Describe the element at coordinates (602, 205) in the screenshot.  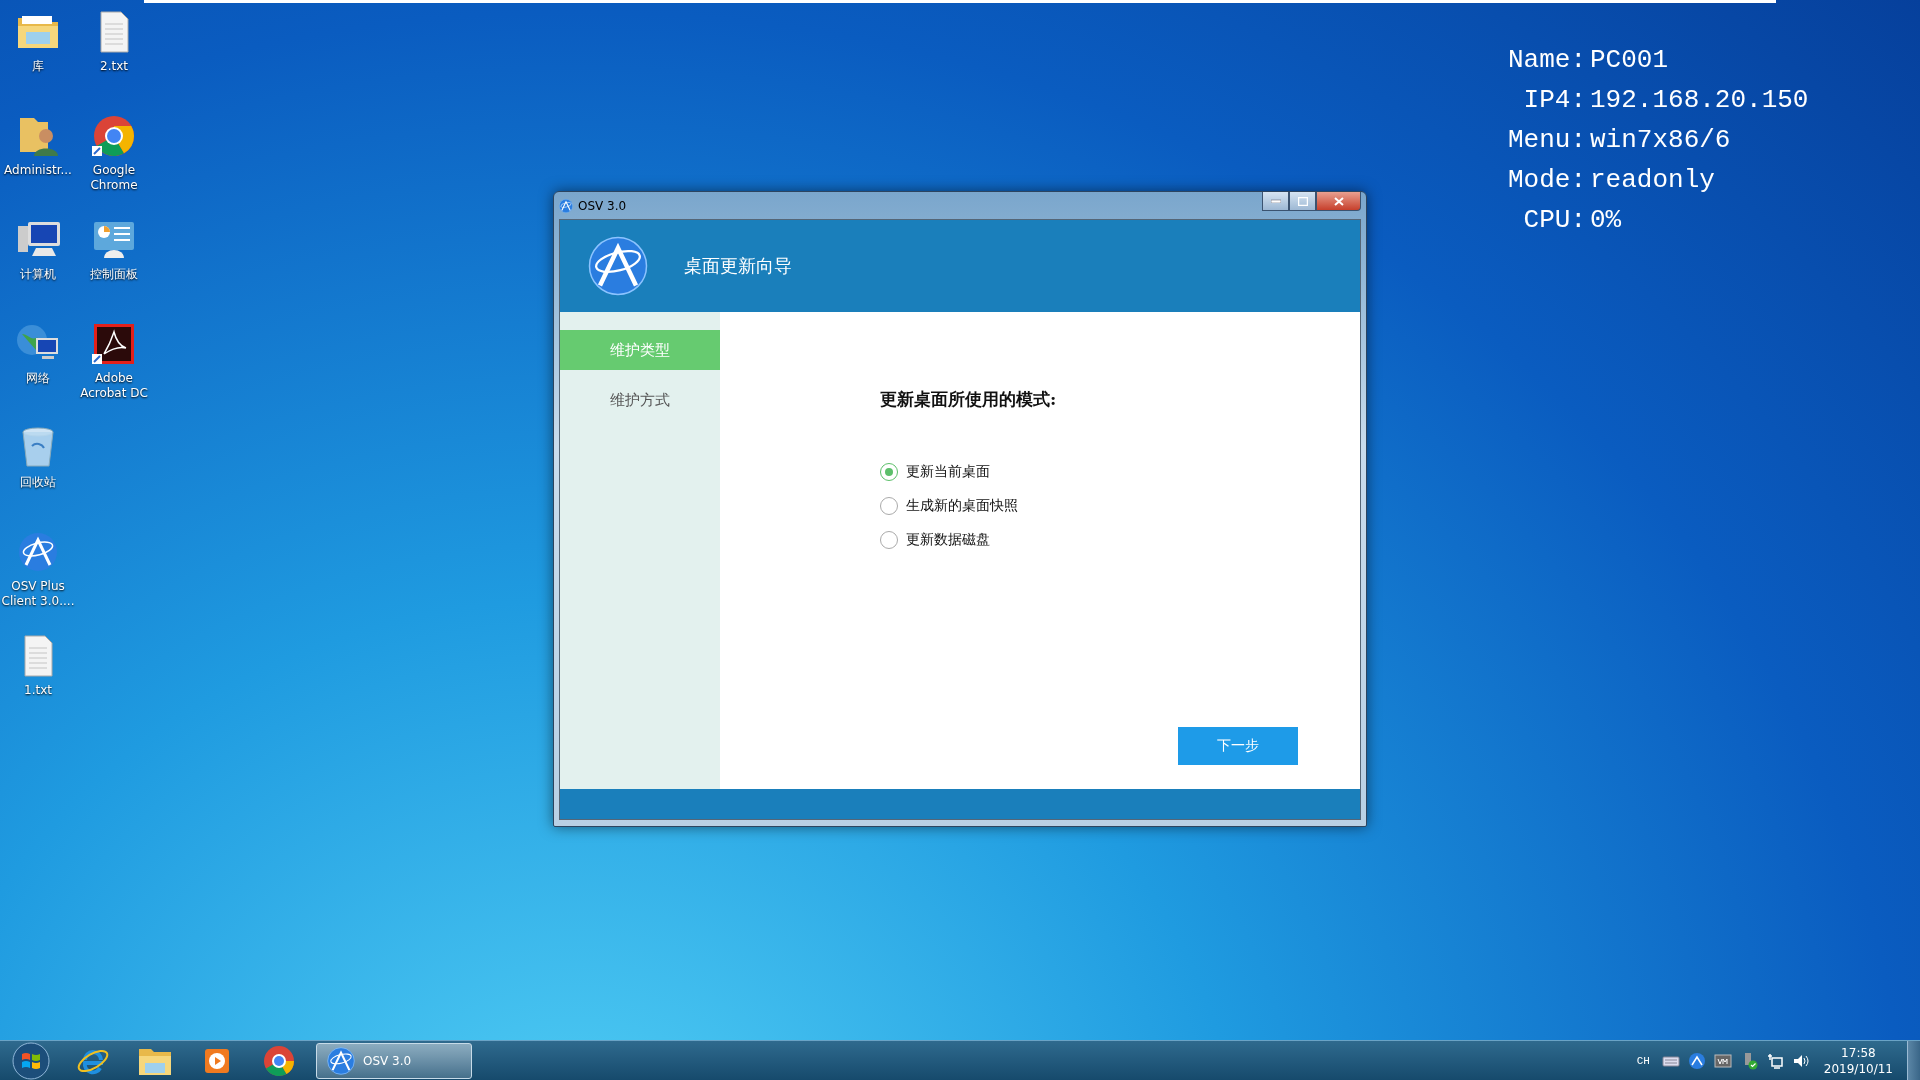
I see `window-title: OSV 3.0` at that location.